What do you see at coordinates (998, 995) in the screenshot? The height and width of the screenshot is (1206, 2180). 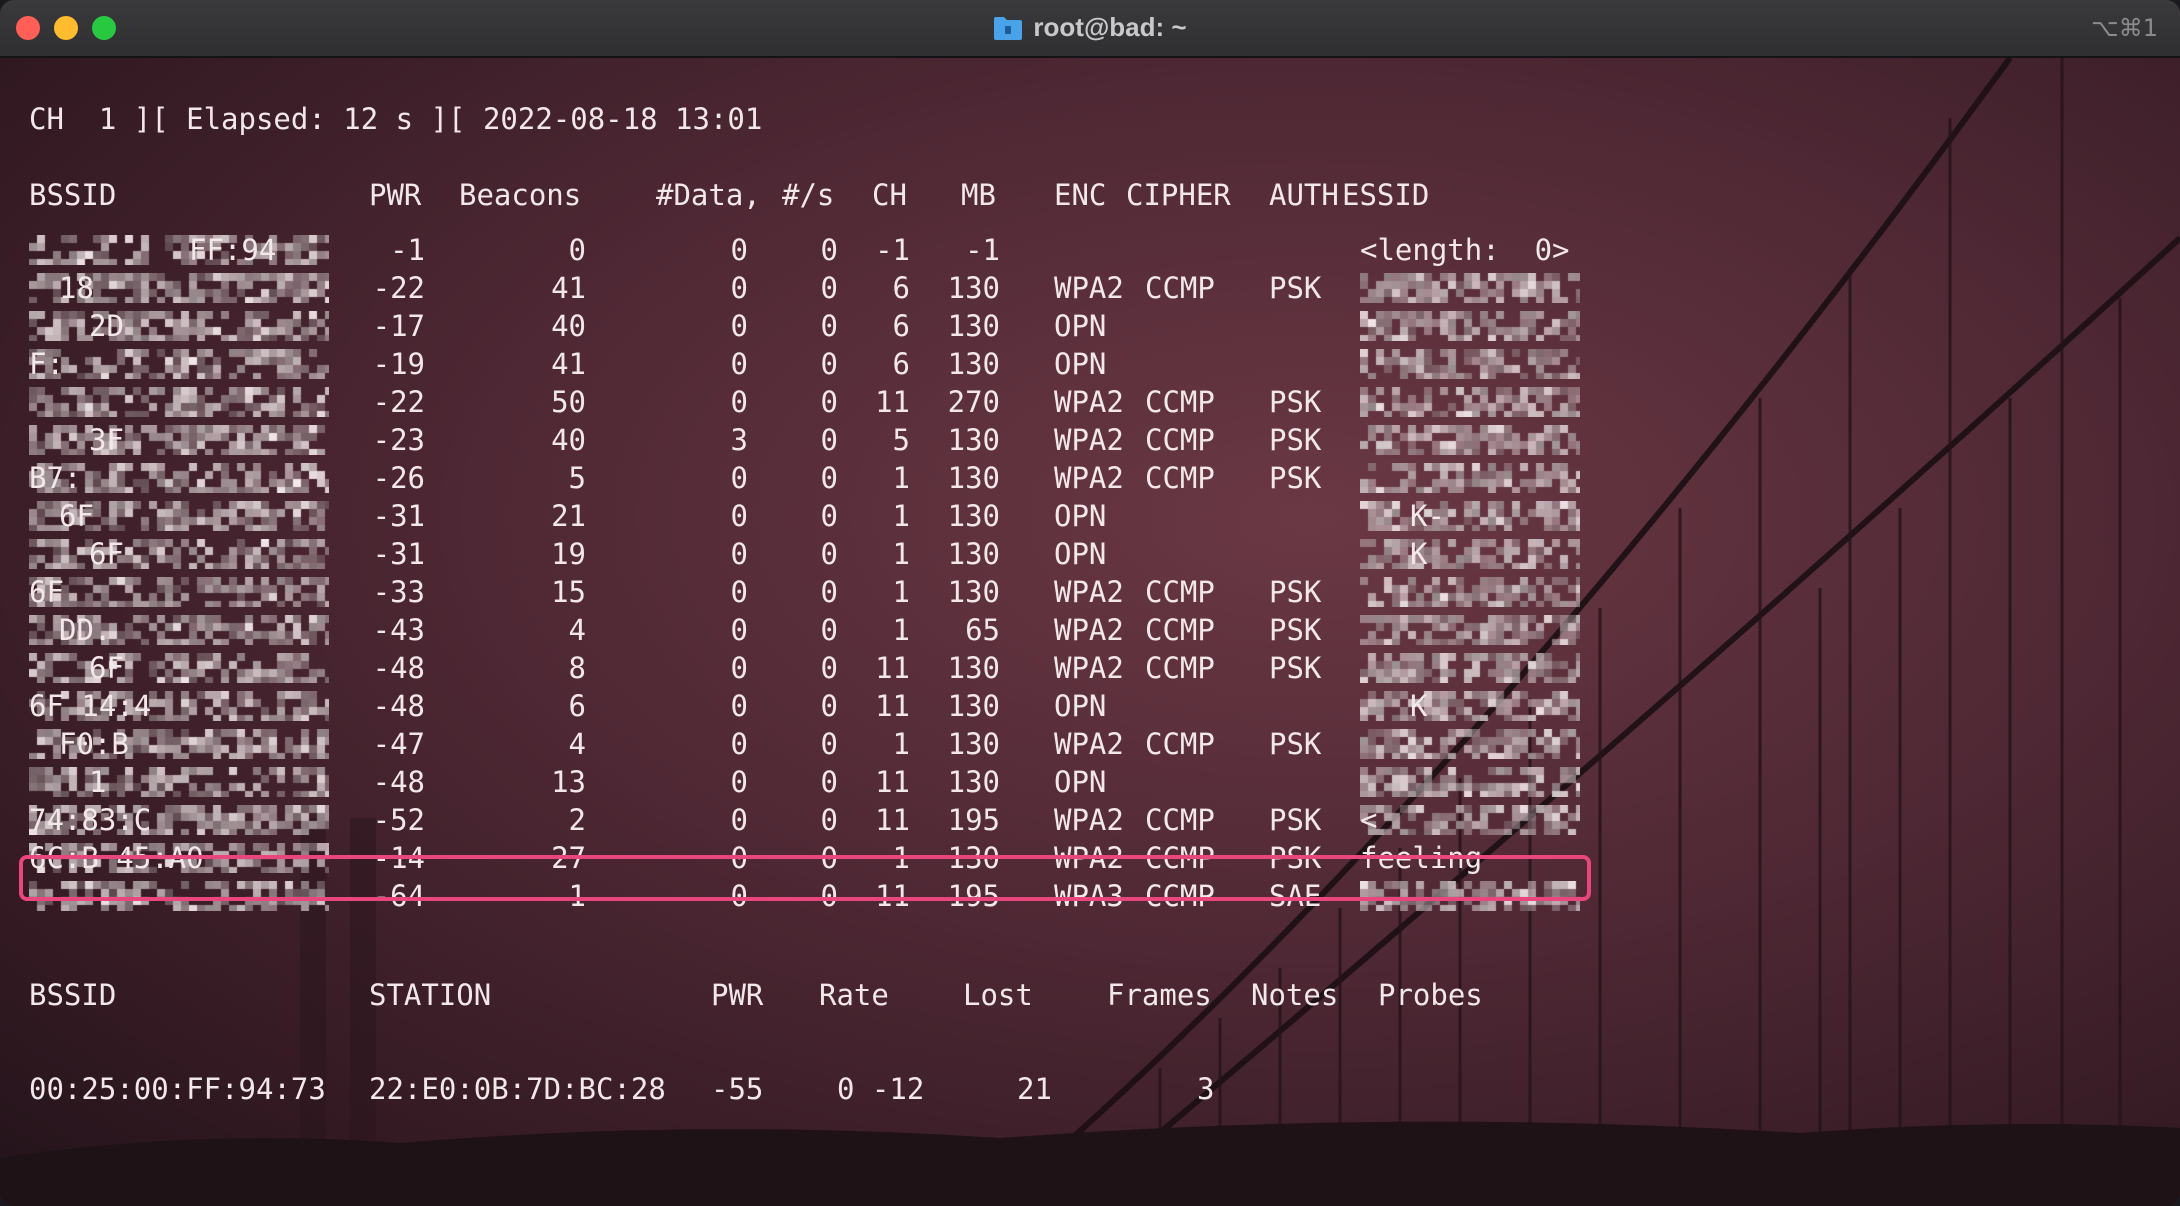 I see `station-header-lost: Lost` at bounding box center [998, 995].